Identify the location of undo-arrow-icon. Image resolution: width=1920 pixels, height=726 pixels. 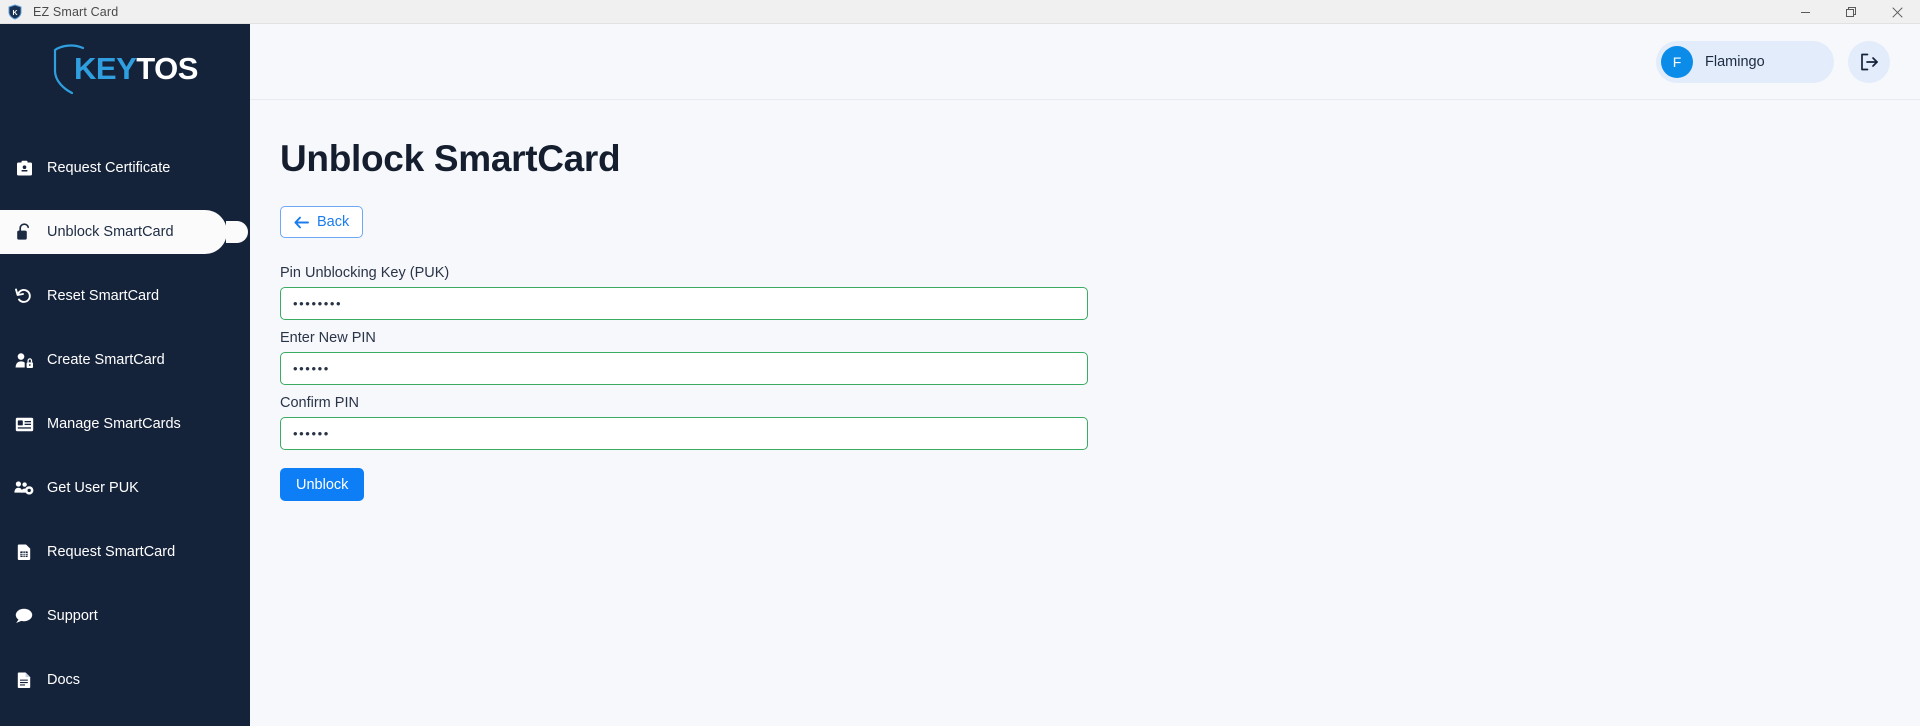
(24, 296).